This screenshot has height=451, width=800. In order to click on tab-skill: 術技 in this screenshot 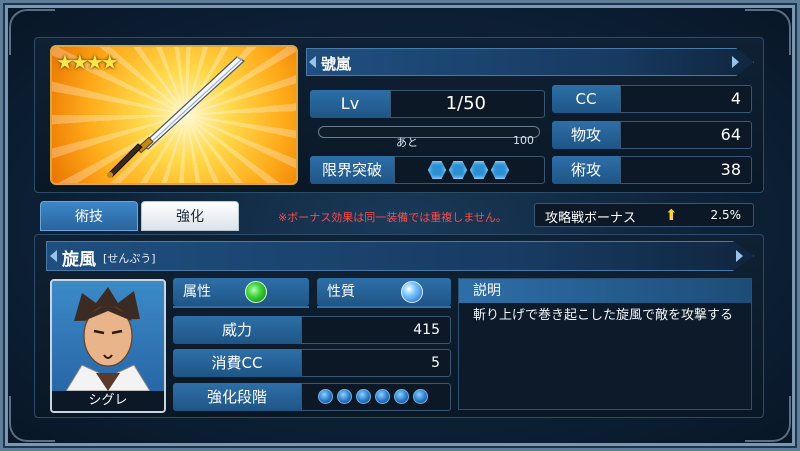, I will do `click(89, 216)`.